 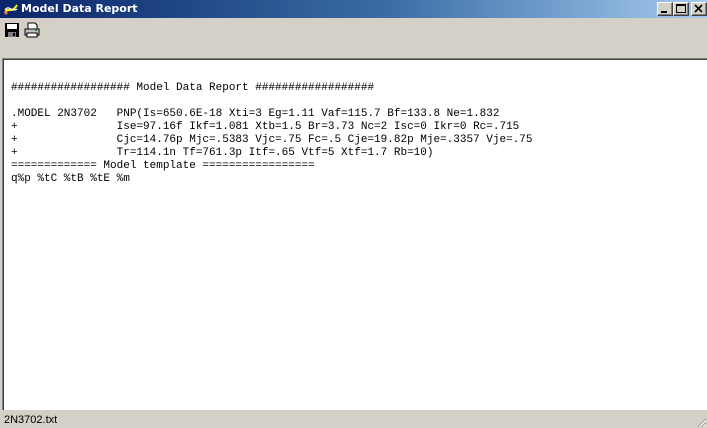 What do you see at coordinates (665, 9) in the screenshot?
I see `minimize-button` at bounding box center [665, 9].